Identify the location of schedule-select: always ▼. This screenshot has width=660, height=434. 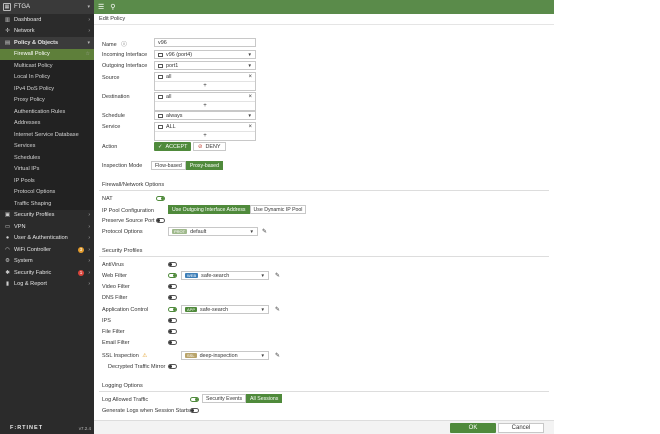
(205, 115).